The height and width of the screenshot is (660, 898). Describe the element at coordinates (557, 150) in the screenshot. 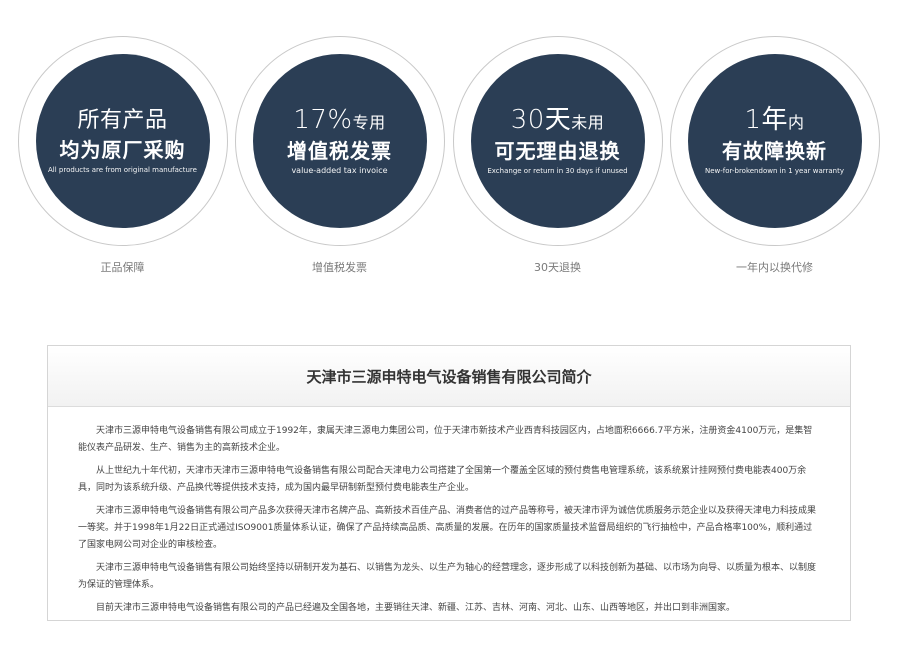

I see `badge-title: 可无理由退换` at that location.